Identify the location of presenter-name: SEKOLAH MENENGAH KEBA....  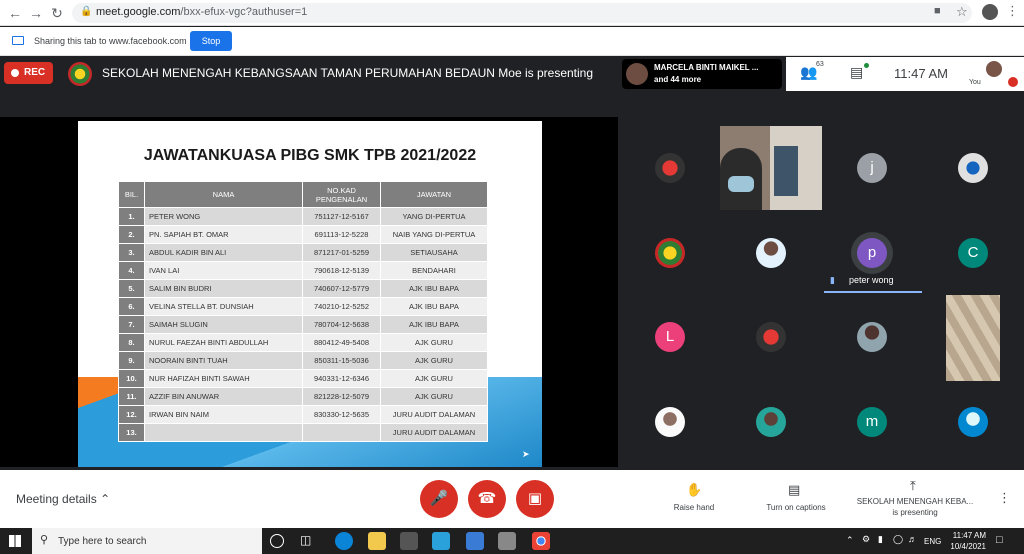
(915, 501).